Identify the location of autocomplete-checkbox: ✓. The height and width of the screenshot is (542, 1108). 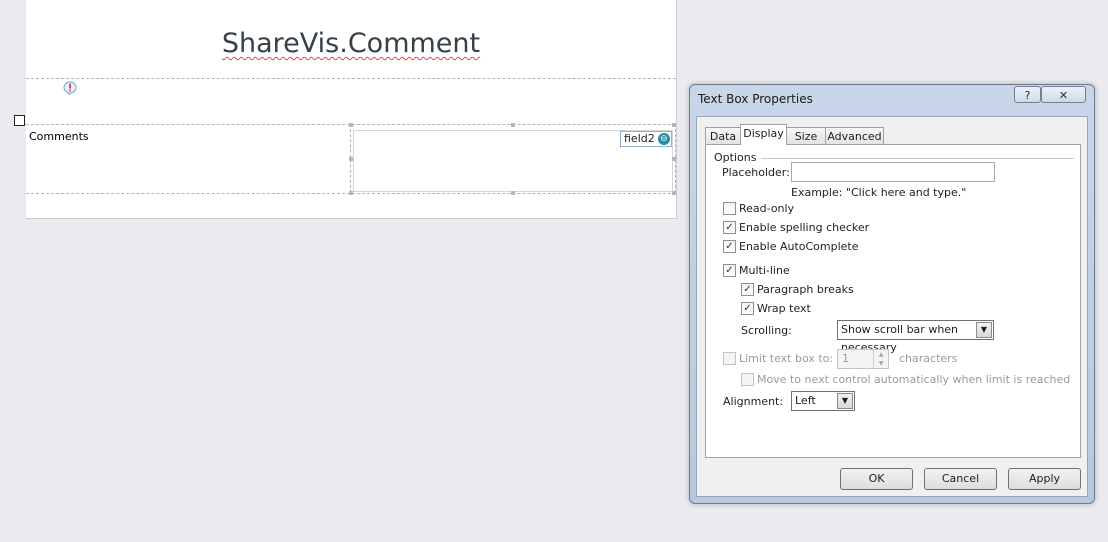
(729, 246).